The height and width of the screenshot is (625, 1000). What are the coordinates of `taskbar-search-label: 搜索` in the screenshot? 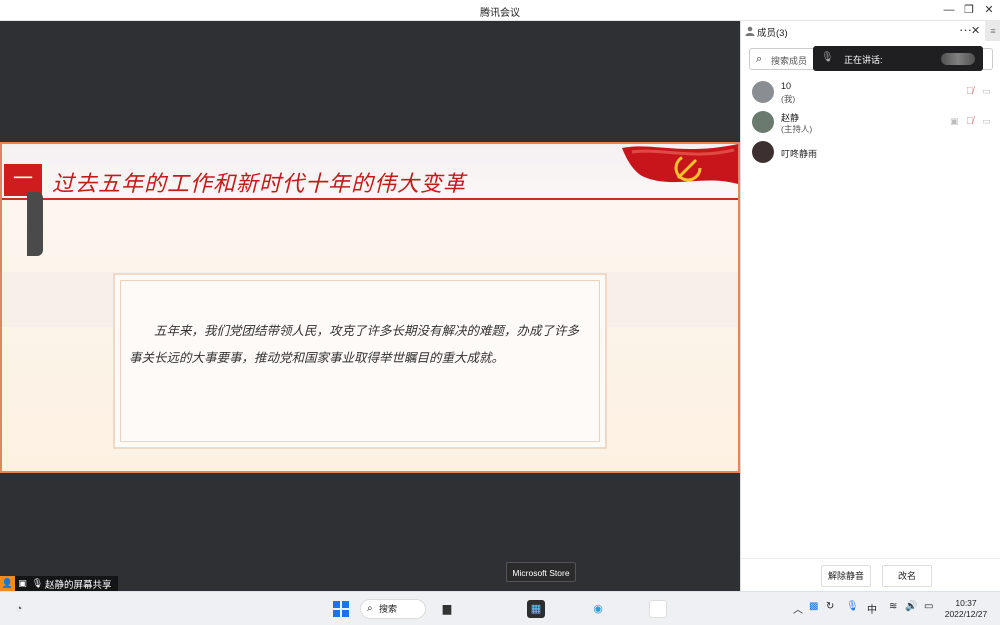 It's located at (388, 609).